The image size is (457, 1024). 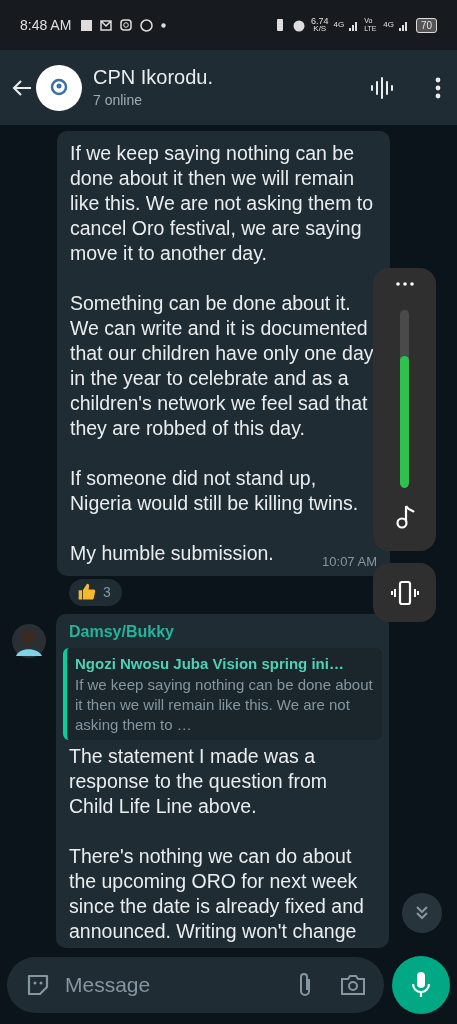 What do you see at coordinates (404, 399) in the screenshot?
I see `volume-slider` at bounding box center [404, 399].